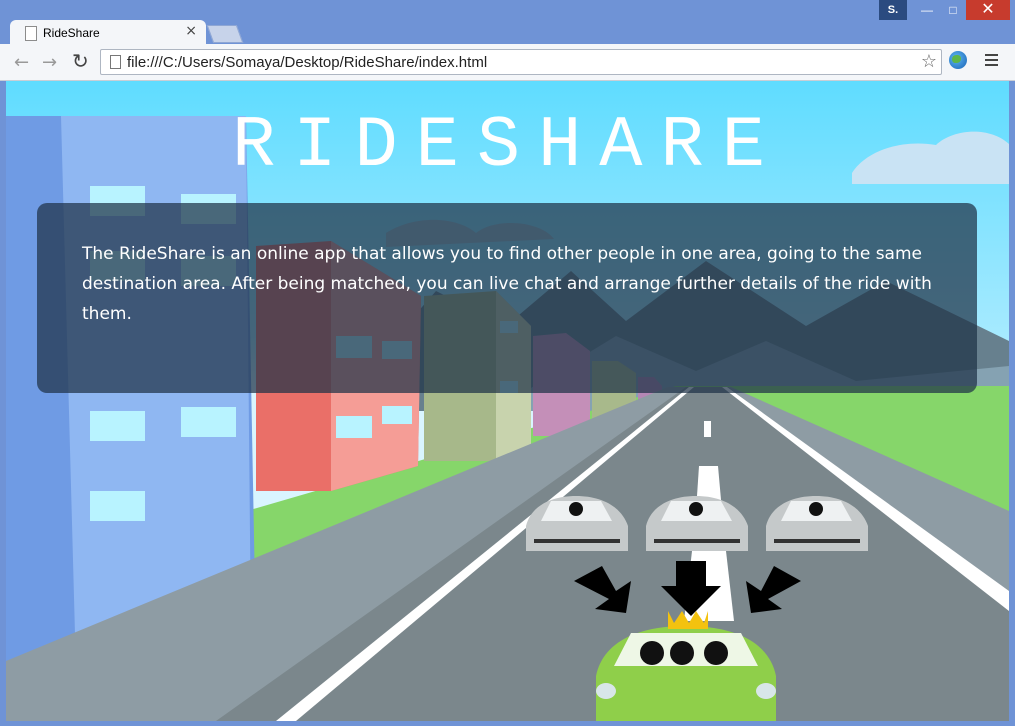  I want to click on new-tab-button, so click(225, 34).